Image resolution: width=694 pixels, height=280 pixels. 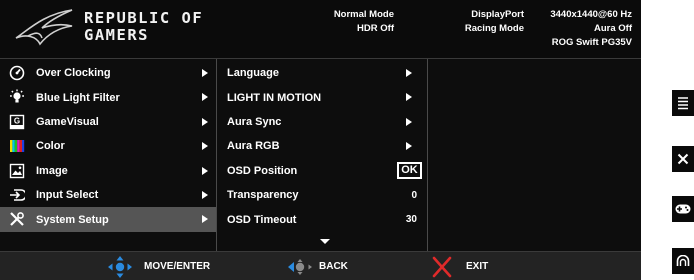 I want to click on main-menu-item-system-setup: System Setup, so click(x=108, y=219).